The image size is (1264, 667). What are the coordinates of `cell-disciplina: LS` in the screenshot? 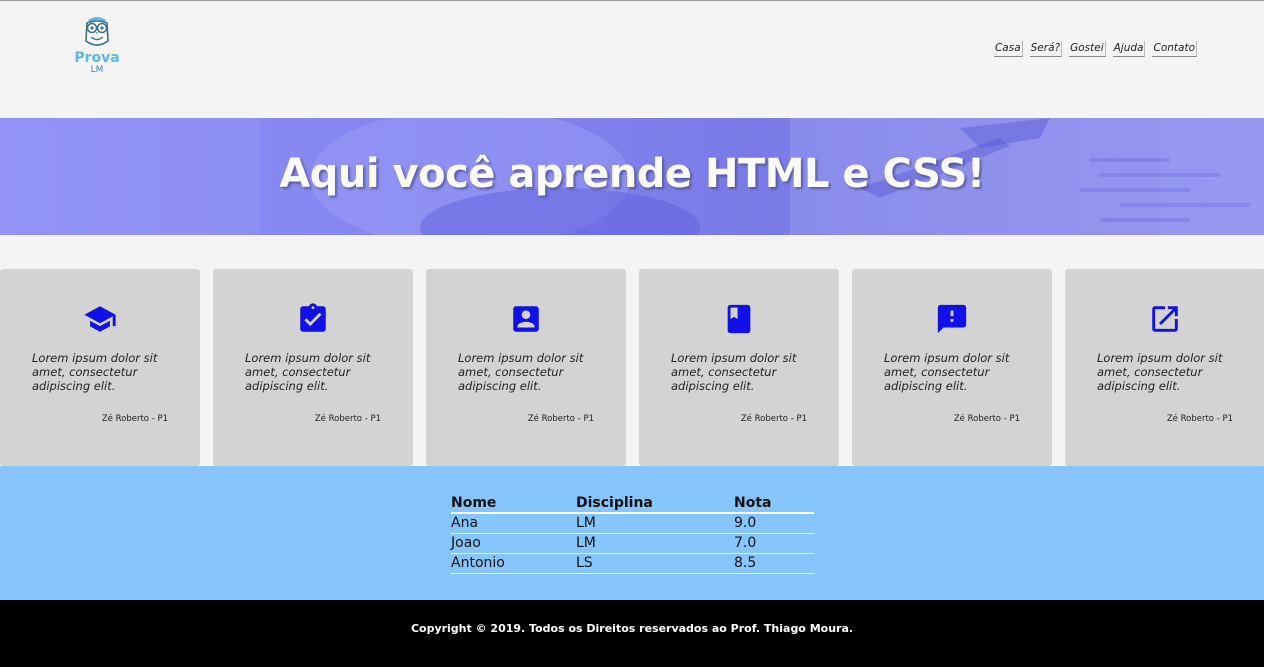 It's located at (655, 563).